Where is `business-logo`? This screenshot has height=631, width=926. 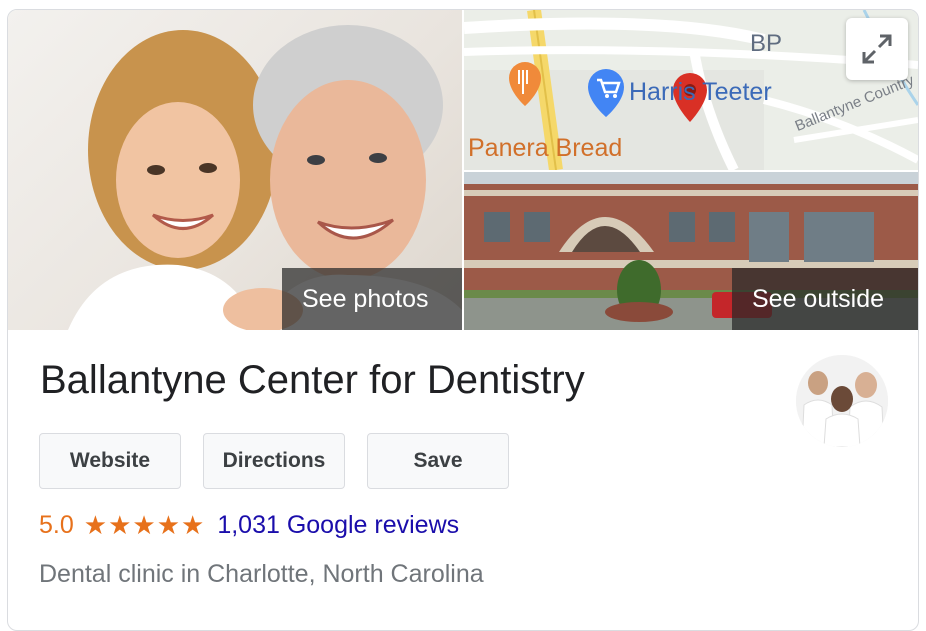 business-logo is located at coordinates (842, 401).